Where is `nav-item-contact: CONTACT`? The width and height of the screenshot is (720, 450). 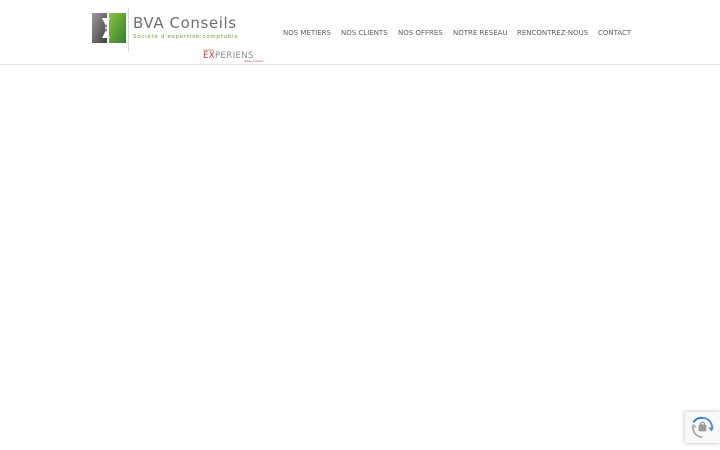
nav-item-contact: CONTACT is located at coordinates (614, 33).